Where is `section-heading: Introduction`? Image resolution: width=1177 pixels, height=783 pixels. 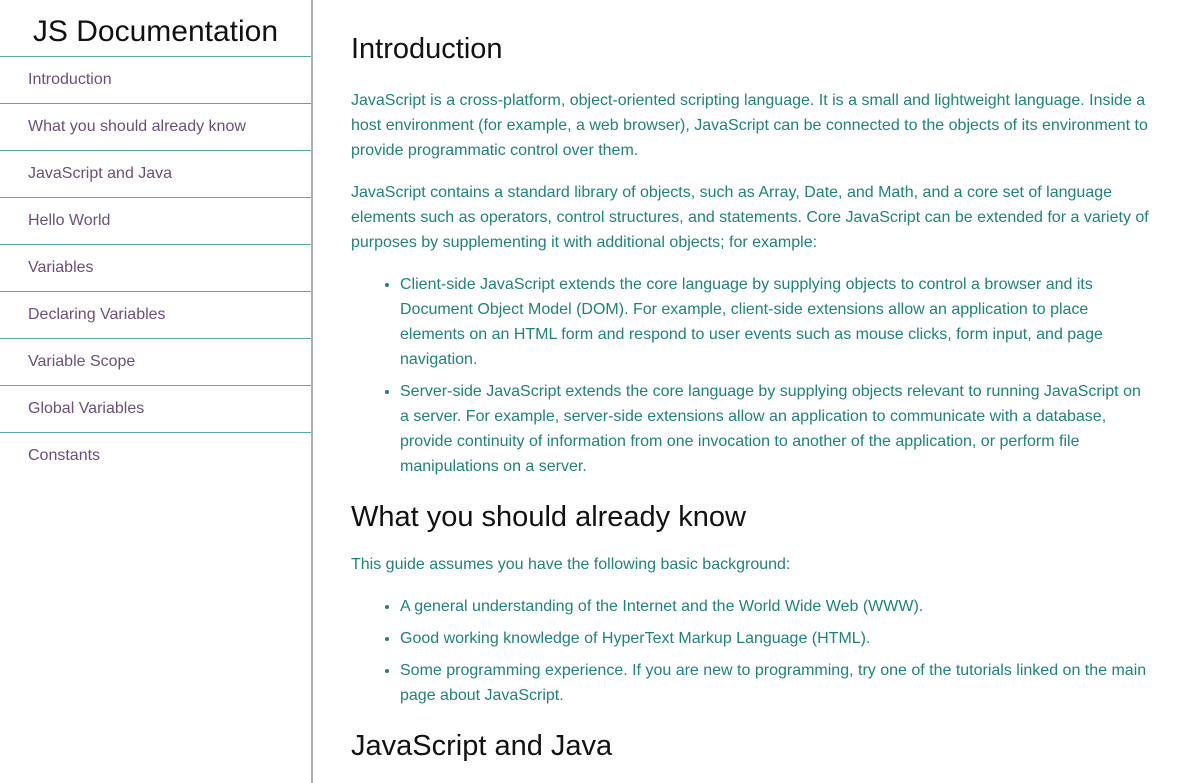 section-heading: Introduction is located at coordinates (427, 49).